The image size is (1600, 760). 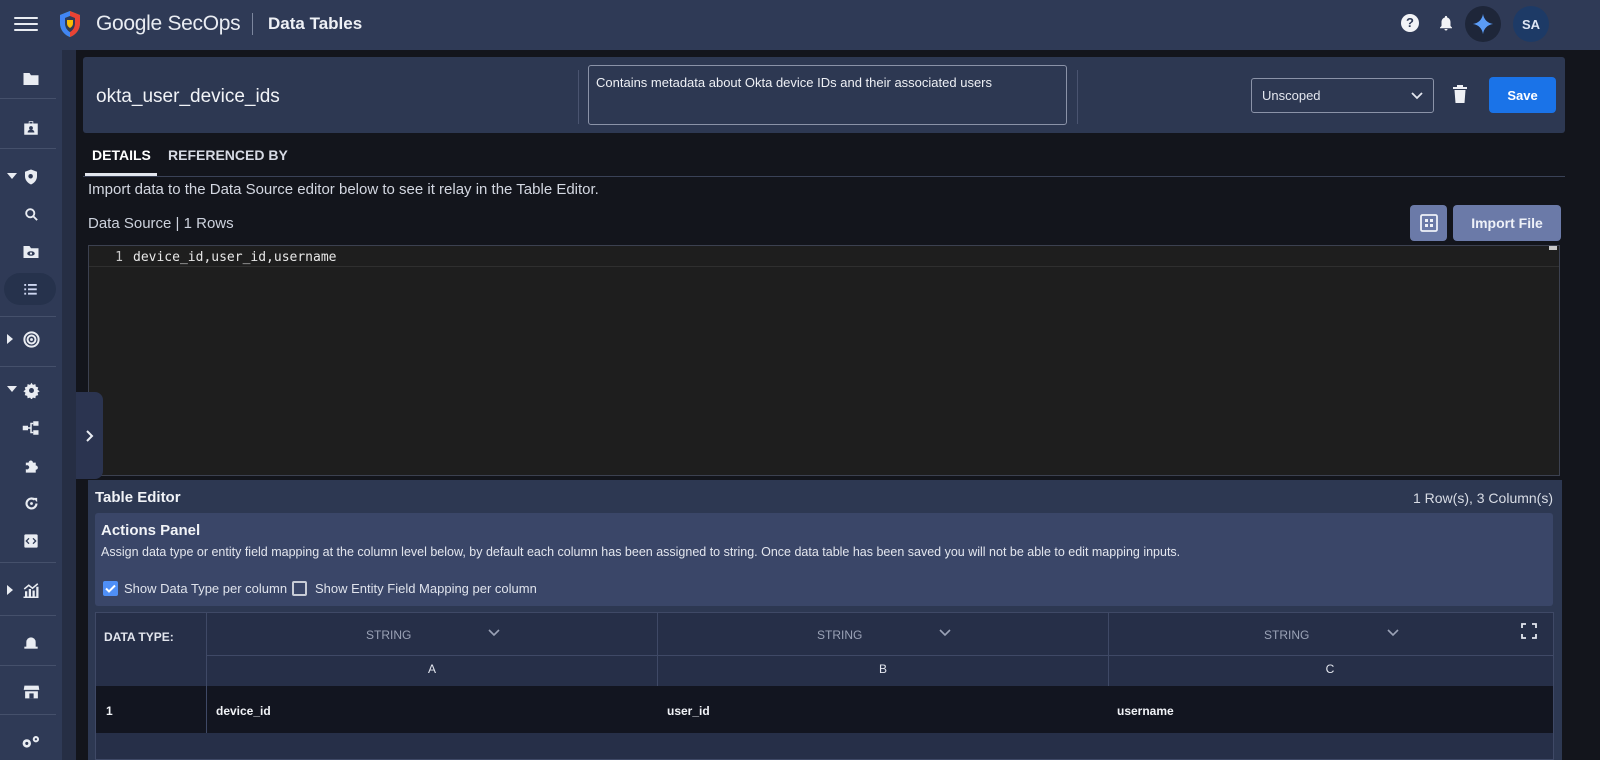 I want to click on data-table-name: okta_user_device_ids, so click(x=188, y=97).